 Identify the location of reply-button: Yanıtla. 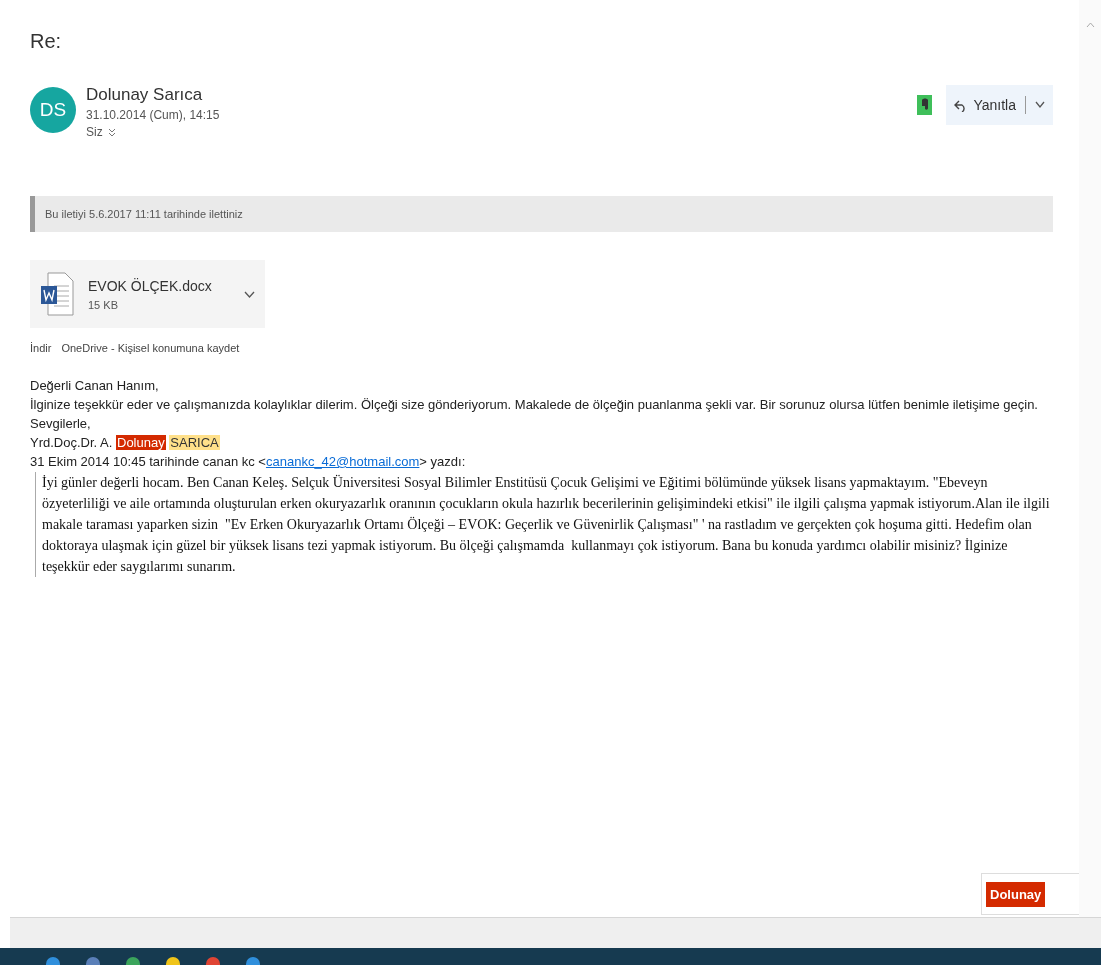
(999, 105).